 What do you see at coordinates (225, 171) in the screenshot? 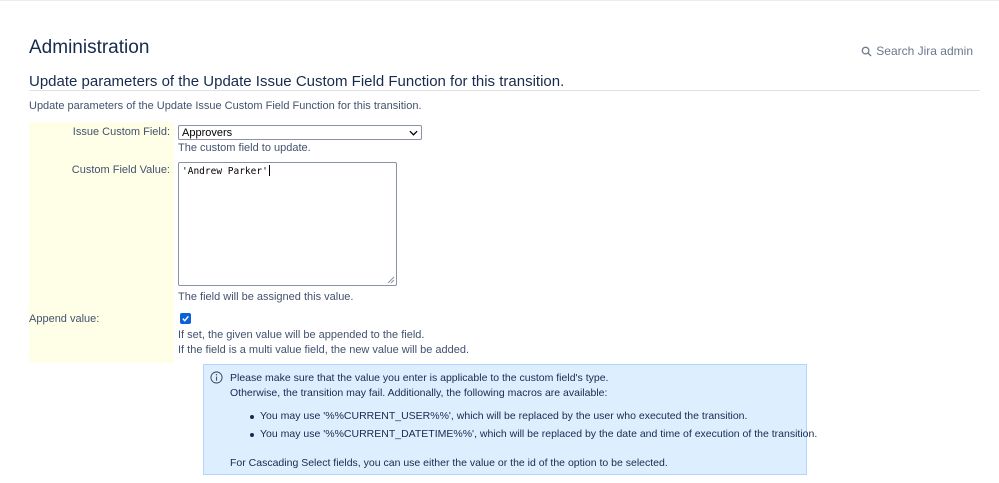
I see `custom-field-value-text: 'Andrew Parker'` at bounding box center [225, 171].